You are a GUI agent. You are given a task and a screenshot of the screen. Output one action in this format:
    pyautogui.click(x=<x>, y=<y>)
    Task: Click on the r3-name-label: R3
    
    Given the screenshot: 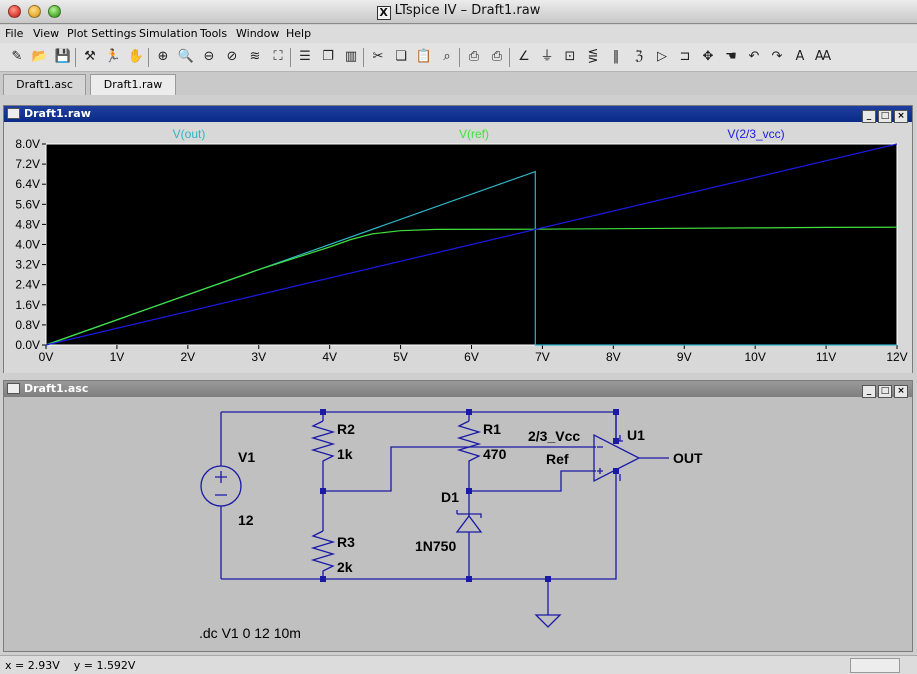 What is the action you would take?
    pyautogui.click(x=346, y=542)
    